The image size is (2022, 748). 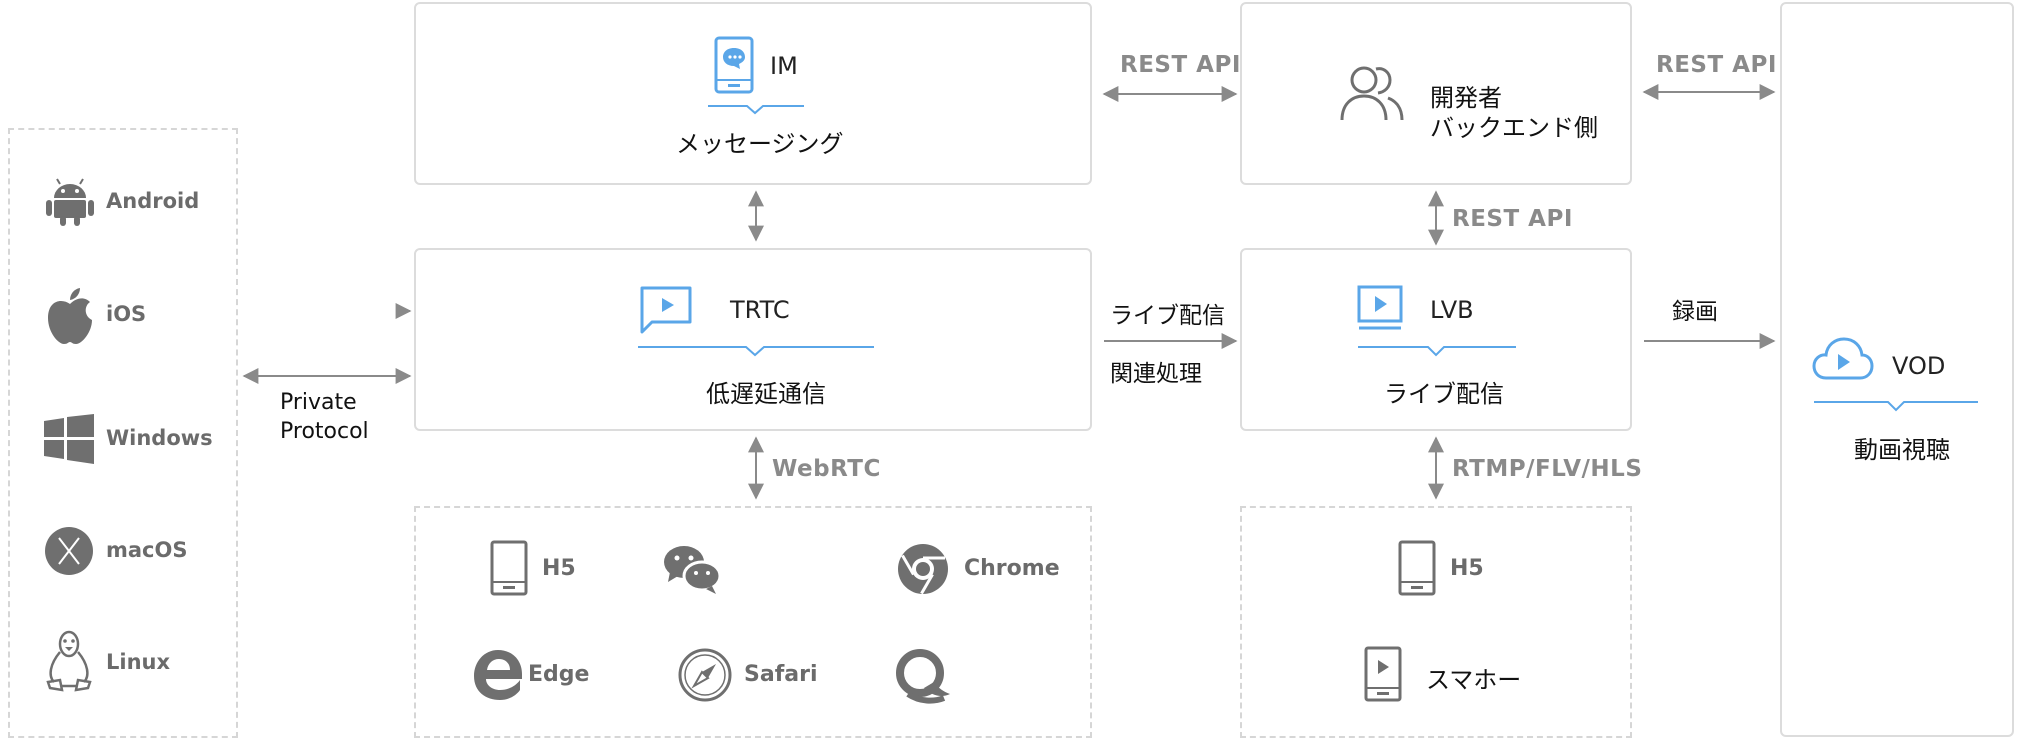 What do you see at coordinates (1716, 65) in the screenshot?
I see `rest-api-label-dev-vod: REST API` at bounding box center [1716, 65].